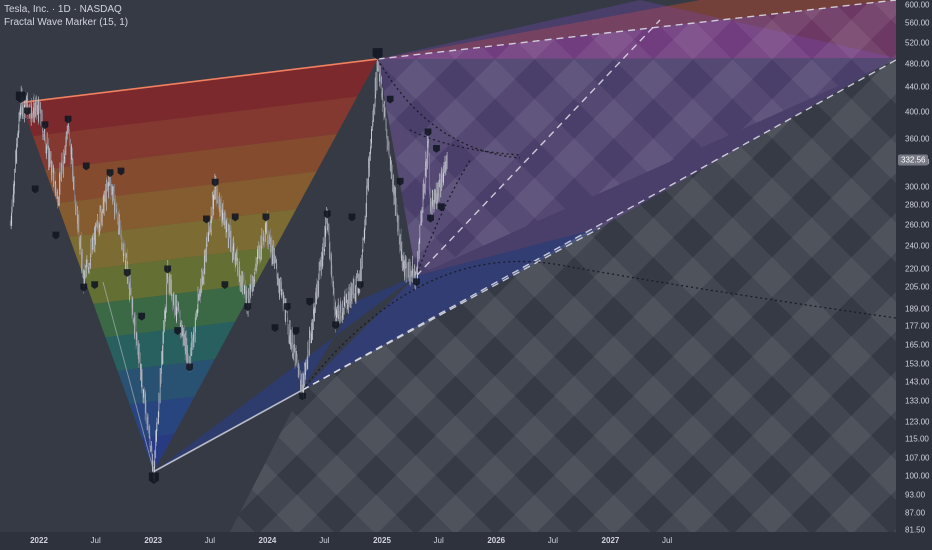 This screenshot has height=550, width=932. What do you see at coordinates (496, 540) in the screenshot?
I see `time-tick-label: 2026` at bounding box center [496, 540].